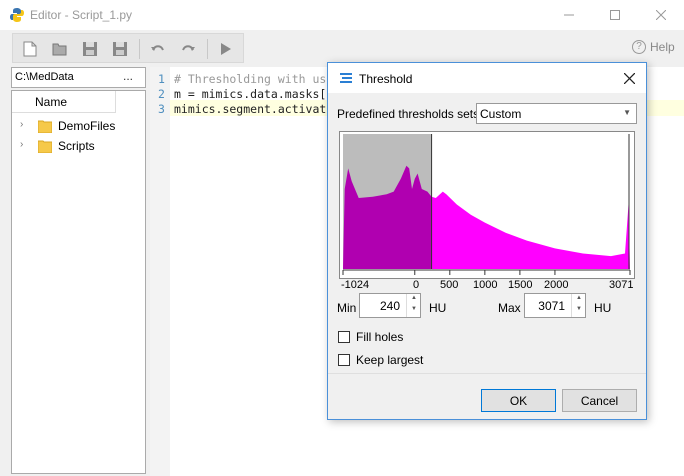 This screenshot has width=684, height=476. I want to click on undo-button, so click(158, 49).